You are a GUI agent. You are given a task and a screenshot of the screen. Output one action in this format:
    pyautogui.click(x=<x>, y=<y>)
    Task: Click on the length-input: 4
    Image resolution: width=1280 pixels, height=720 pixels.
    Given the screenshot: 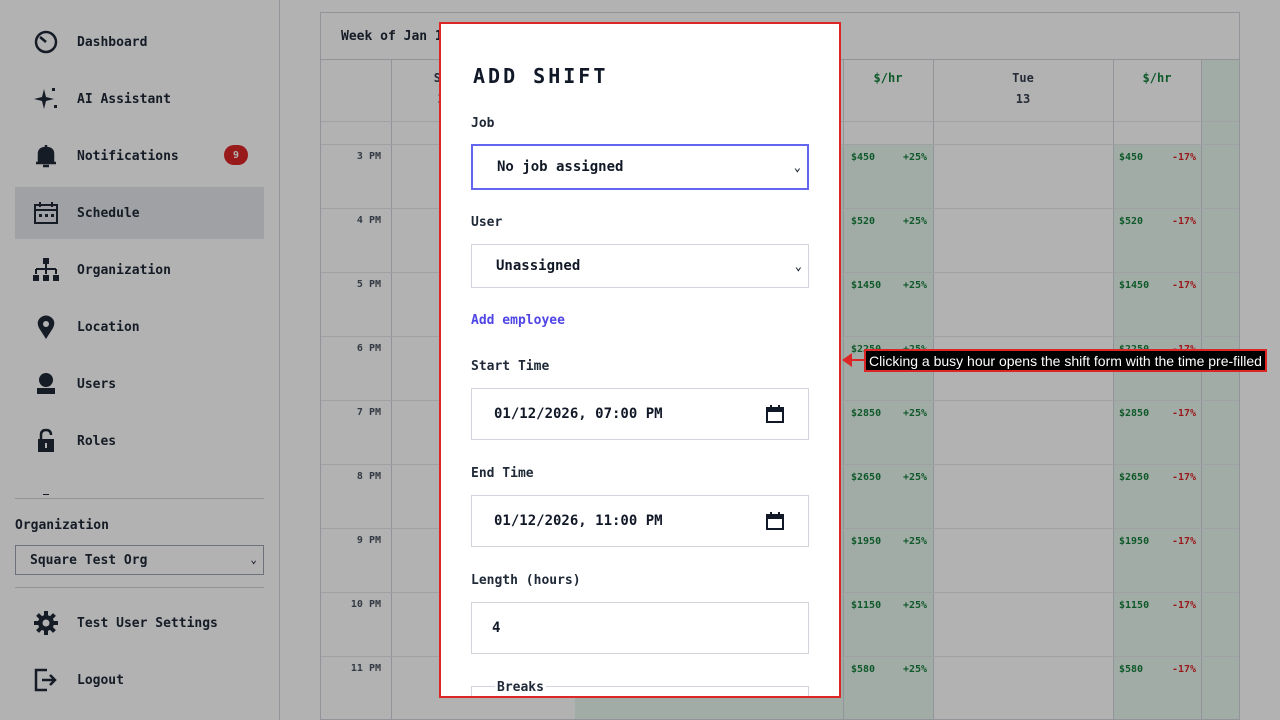 What is the action you would take?
    pyautogui.click(x=640, y=628)
    